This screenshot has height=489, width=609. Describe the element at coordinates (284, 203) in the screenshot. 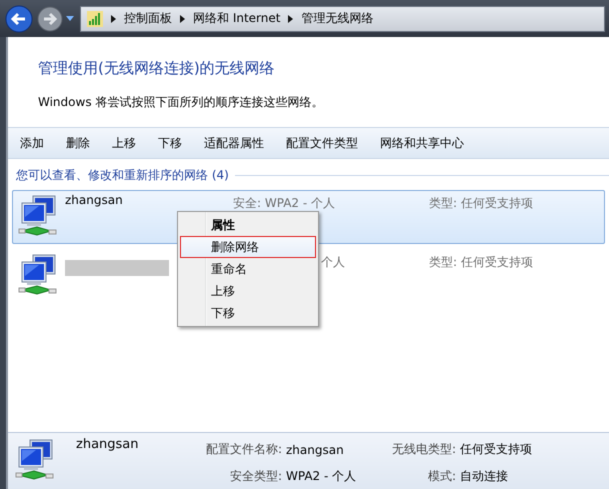

I see `security-label: 安全: WPA2 - 个人` at that location.